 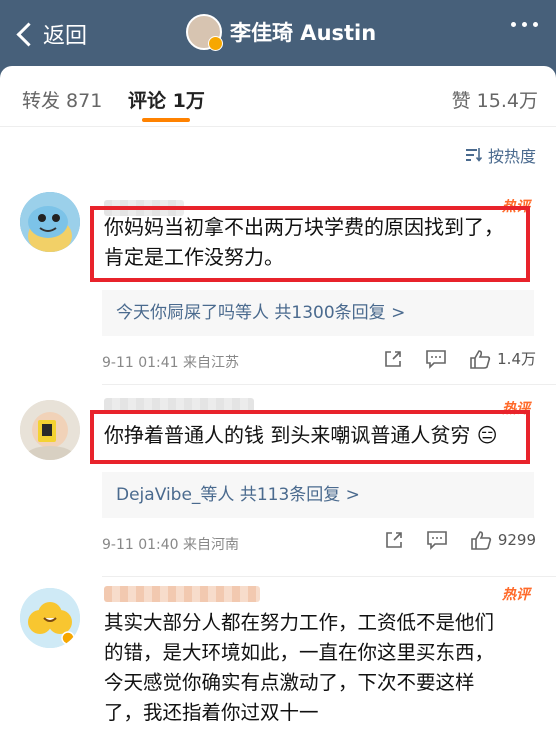 I want to click on replies-summary-link: DejaVibe_等人 共113条回复 >, so click(x=318, y=495).